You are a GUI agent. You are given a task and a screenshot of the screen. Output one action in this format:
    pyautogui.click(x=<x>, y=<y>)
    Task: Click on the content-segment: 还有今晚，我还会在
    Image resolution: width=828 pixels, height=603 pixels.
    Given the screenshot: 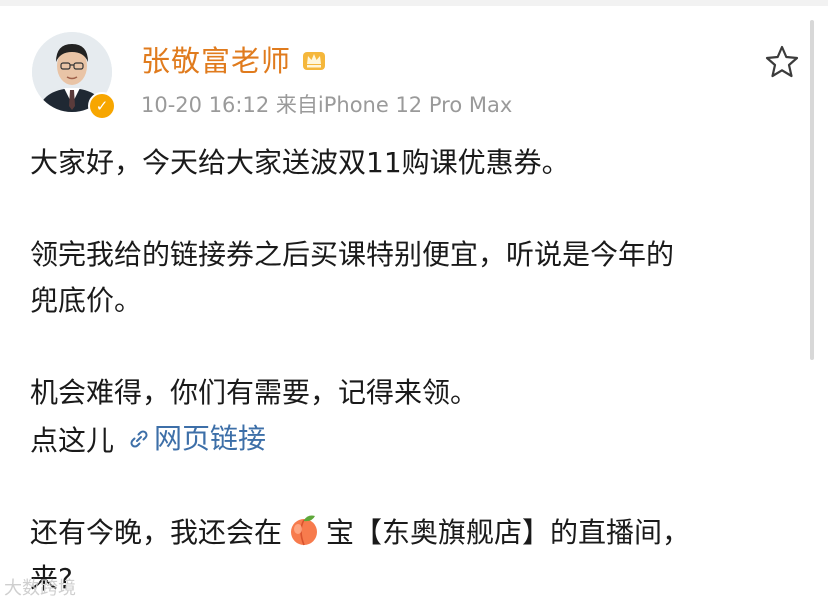 What is the action you would take?
    pyautogui.click(x=156, y=532)
    